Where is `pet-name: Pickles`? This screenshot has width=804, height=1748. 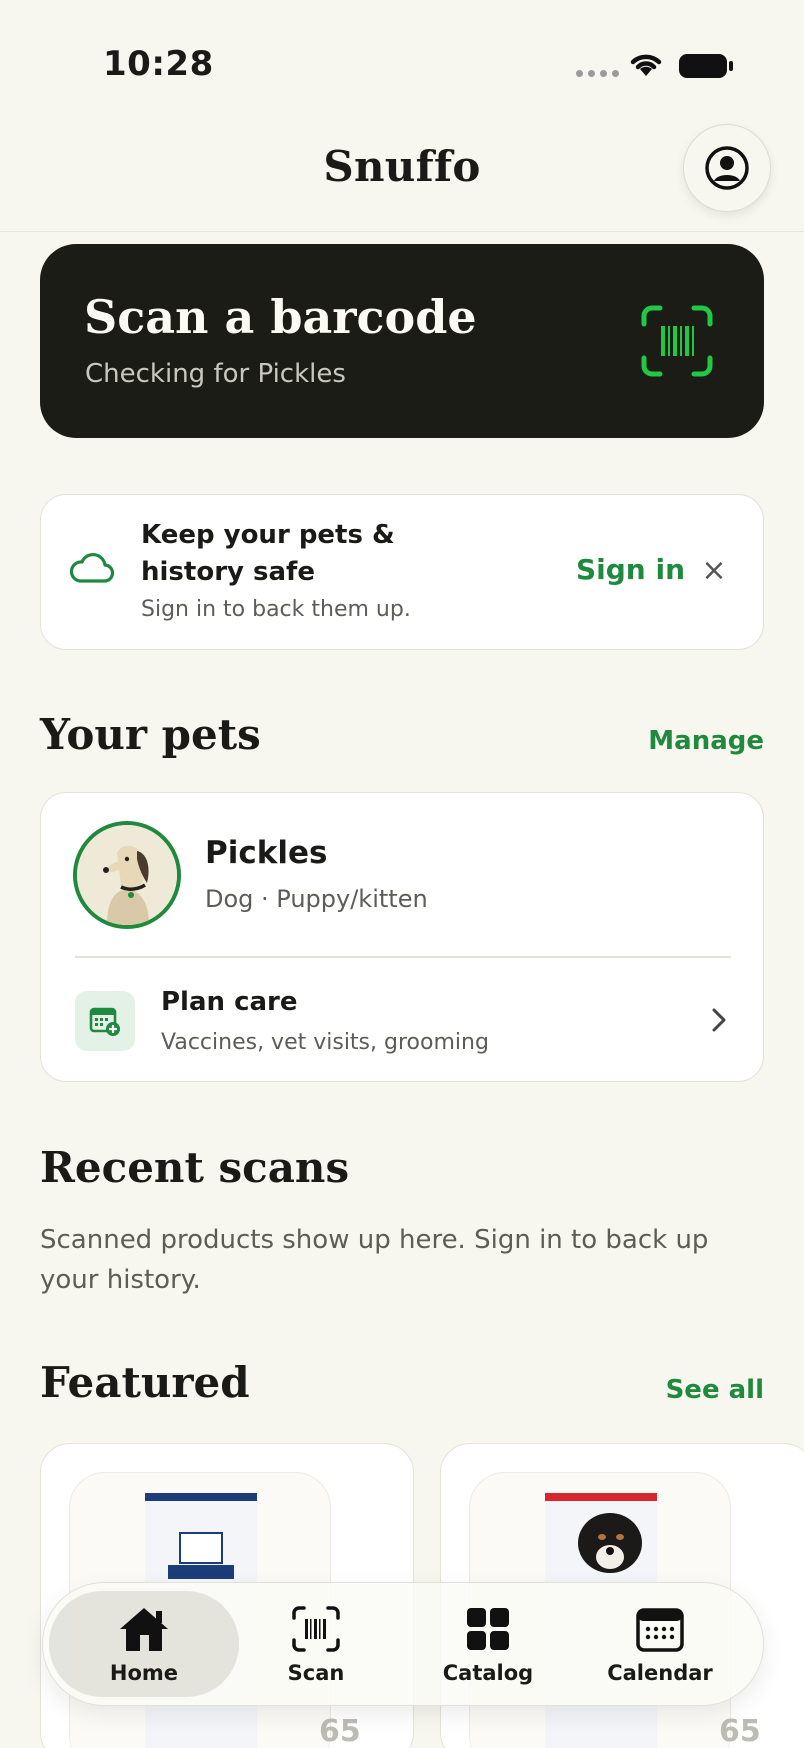
pet-name: Pickles is located at coordinates (266, 853).